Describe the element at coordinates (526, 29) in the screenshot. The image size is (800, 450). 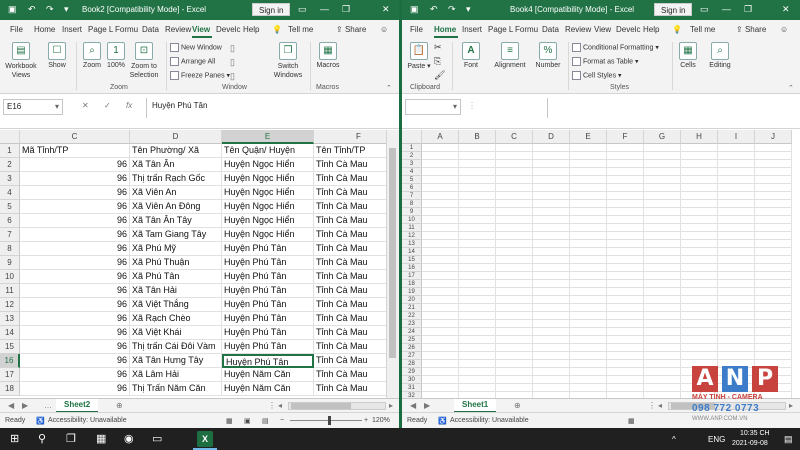
I see `tab-formulas: Formu` at that location.